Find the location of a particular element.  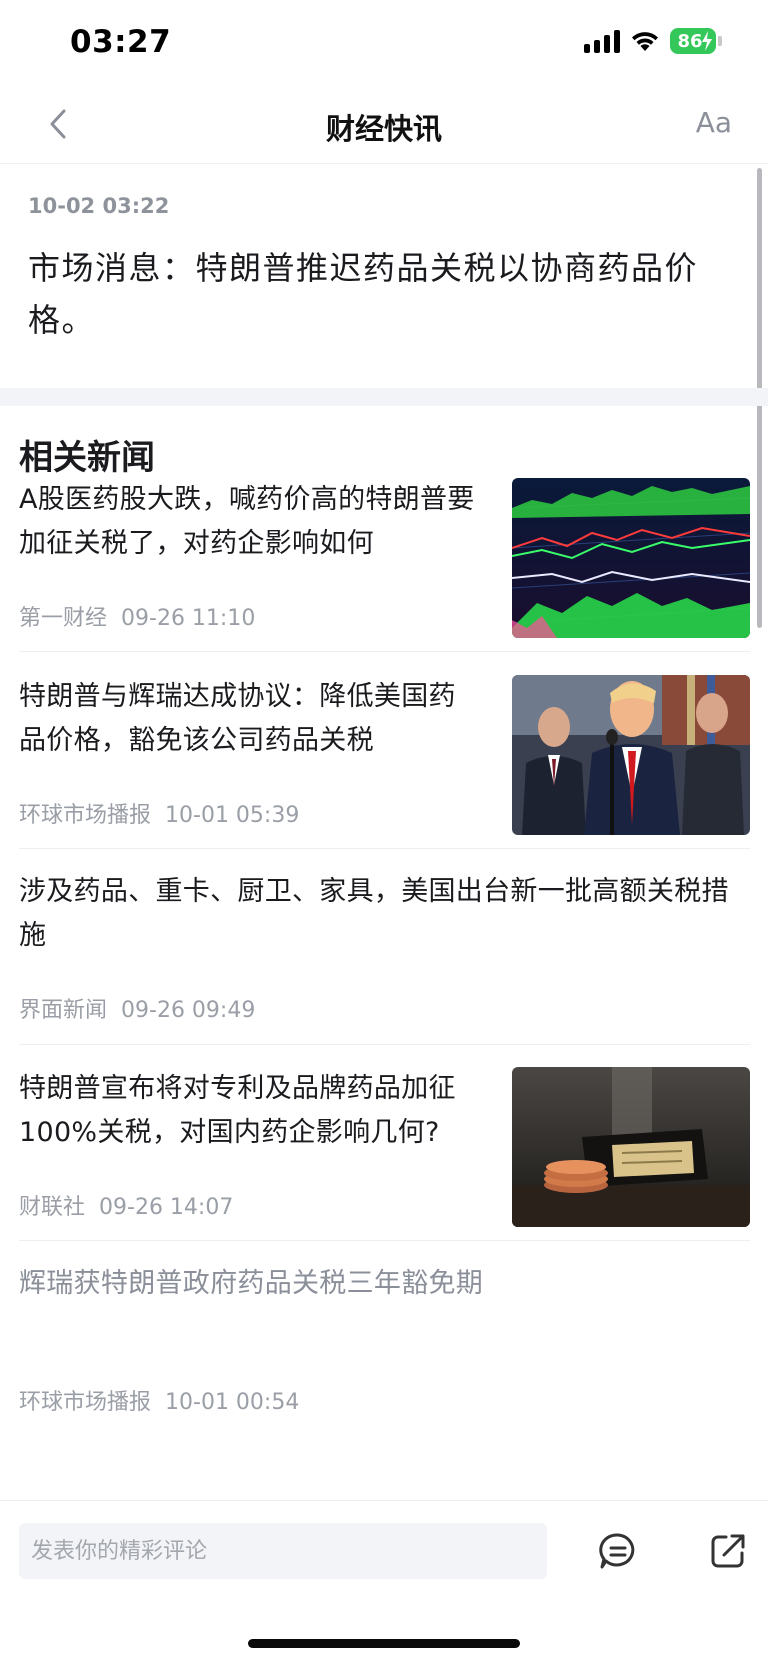

home-indicator is located at coordinates (384, 1643).